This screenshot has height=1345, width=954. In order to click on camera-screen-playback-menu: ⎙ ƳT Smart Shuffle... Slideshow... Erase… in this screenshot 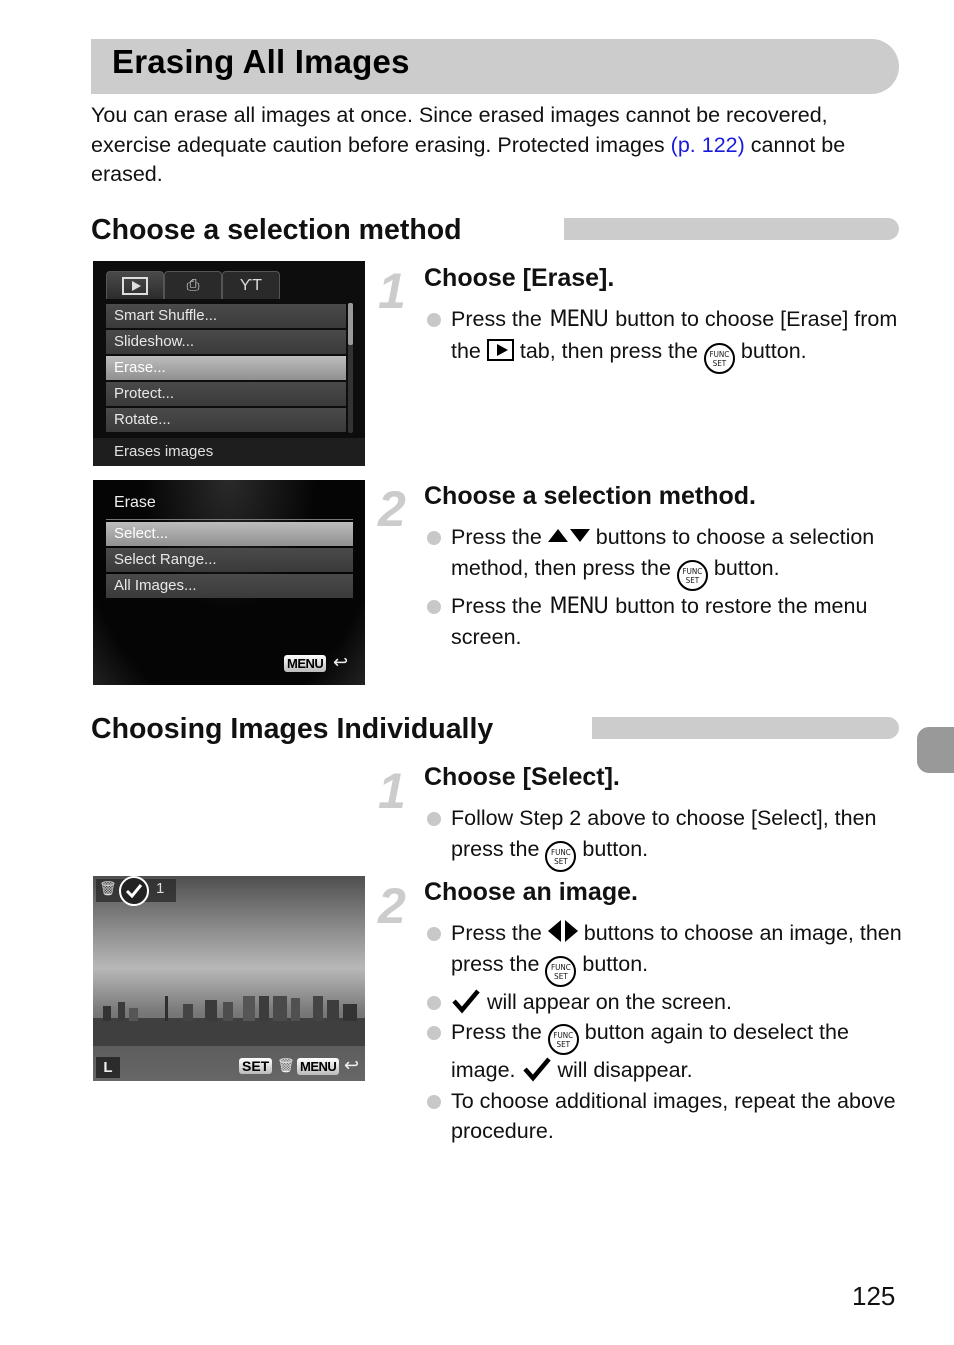, I will do `click(229, 363)`.